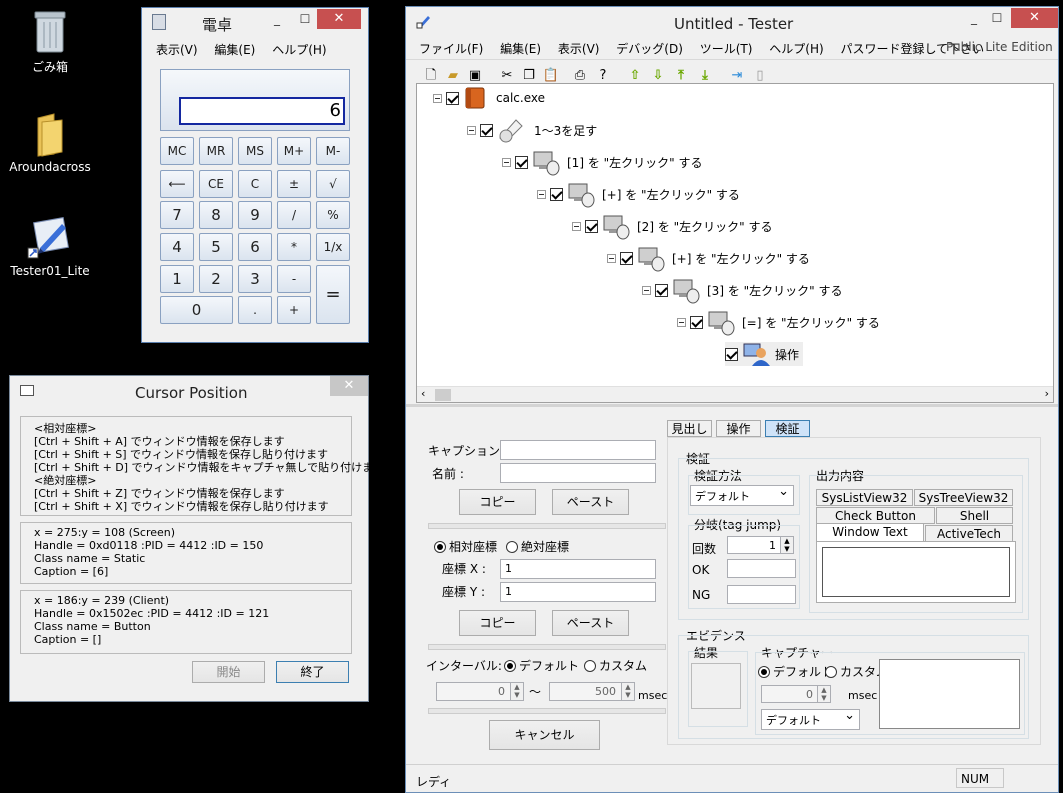 This screenshot has height=793, width=1063. What do you see at coordinates (969, 533) in the screenshot?
I see `tab-activetech: ActiveTech` at bounding box center [969, 533].